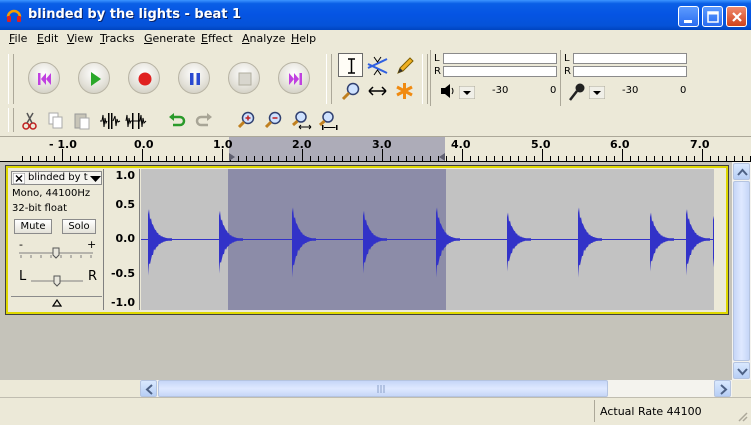 This screenshot has width=751, height=425. Describe the element at coordinates (80, 38) in the screenshot. I see `menu-view: View` at that location.